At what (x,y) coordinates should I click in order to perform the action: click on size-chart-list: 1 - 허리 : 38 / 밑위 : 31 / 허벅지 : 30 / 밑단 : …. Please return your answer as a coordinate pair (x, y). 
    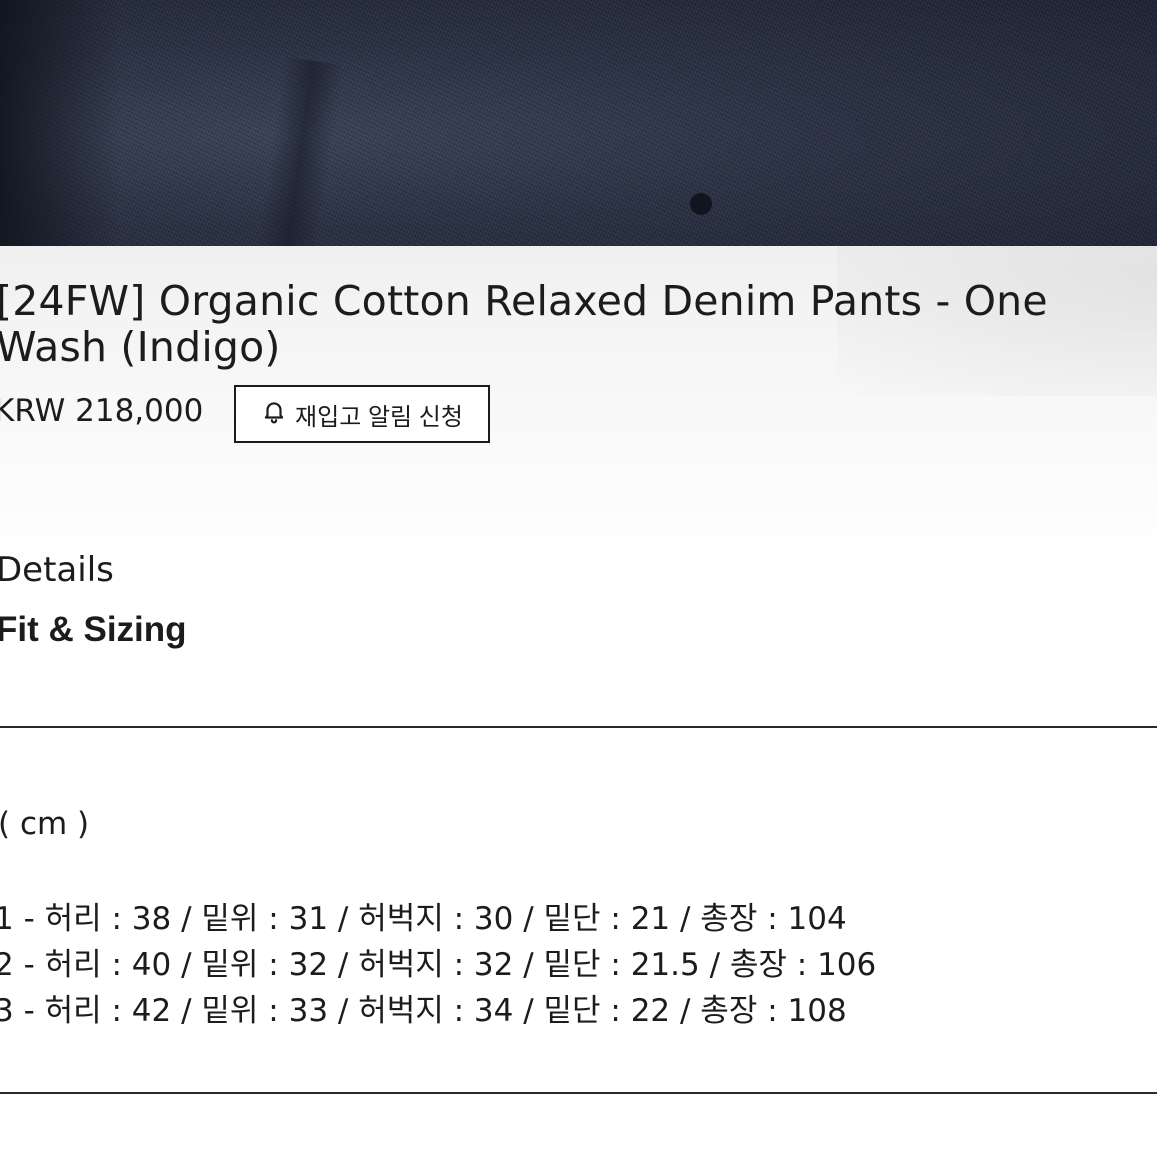
    Looking at the image, I should click on (438, 965).